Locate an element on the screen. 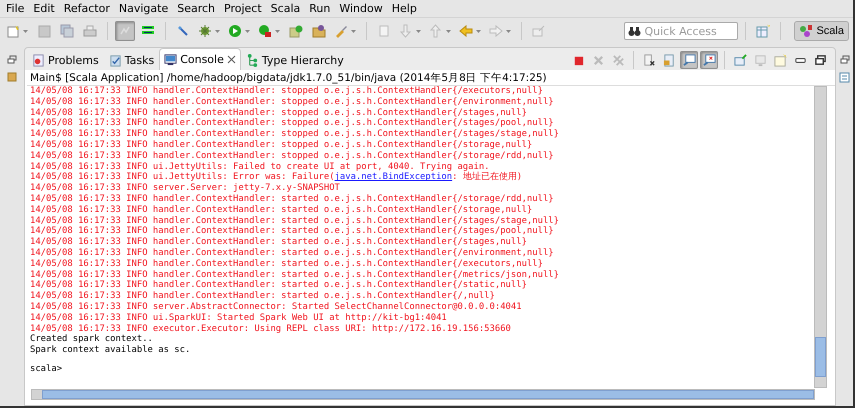 The width and height of the screenshot is (855, 408). console-line: 14/05/08 16:17:33 INFO ui.JettyUtils: Error was: Failure(java.net.BindException: 地址已在使用) is located at coordinates (276, 177).